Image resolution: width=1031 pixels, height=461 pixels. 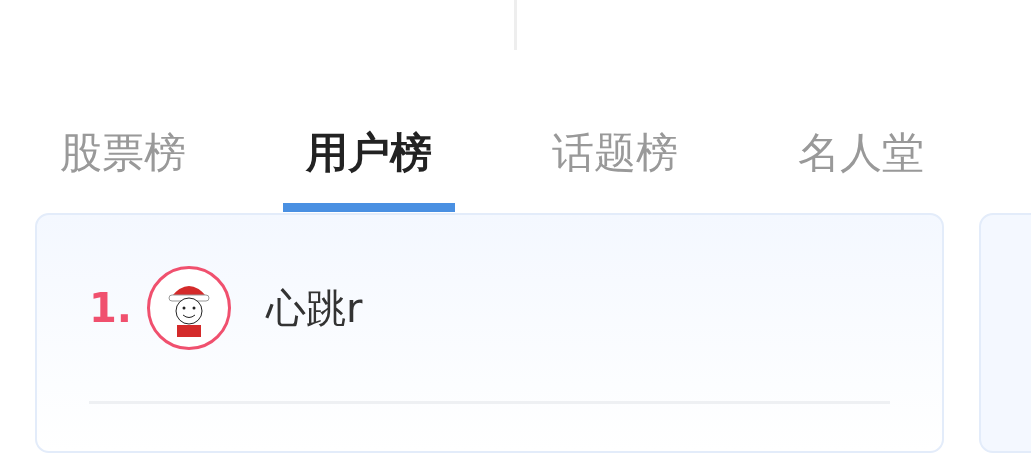 What do you see at coordinates (111, 308) in the screenshot?
I see `rank-number: 1.` at bounding box center [111, 308].